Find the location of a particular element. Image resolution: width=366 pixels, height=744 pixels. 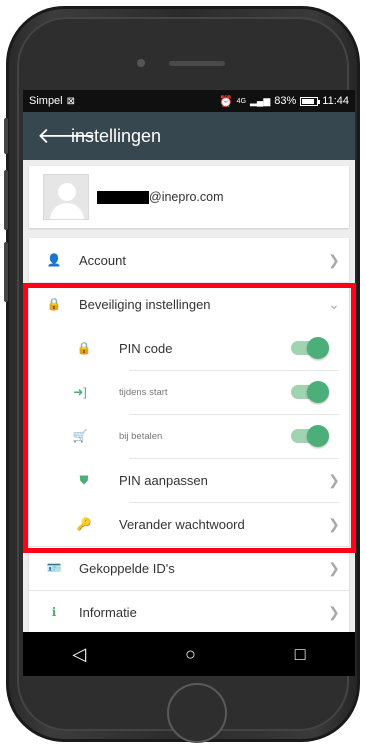

screenshot-icon: ⊠ is located at coordinates (71, 101).